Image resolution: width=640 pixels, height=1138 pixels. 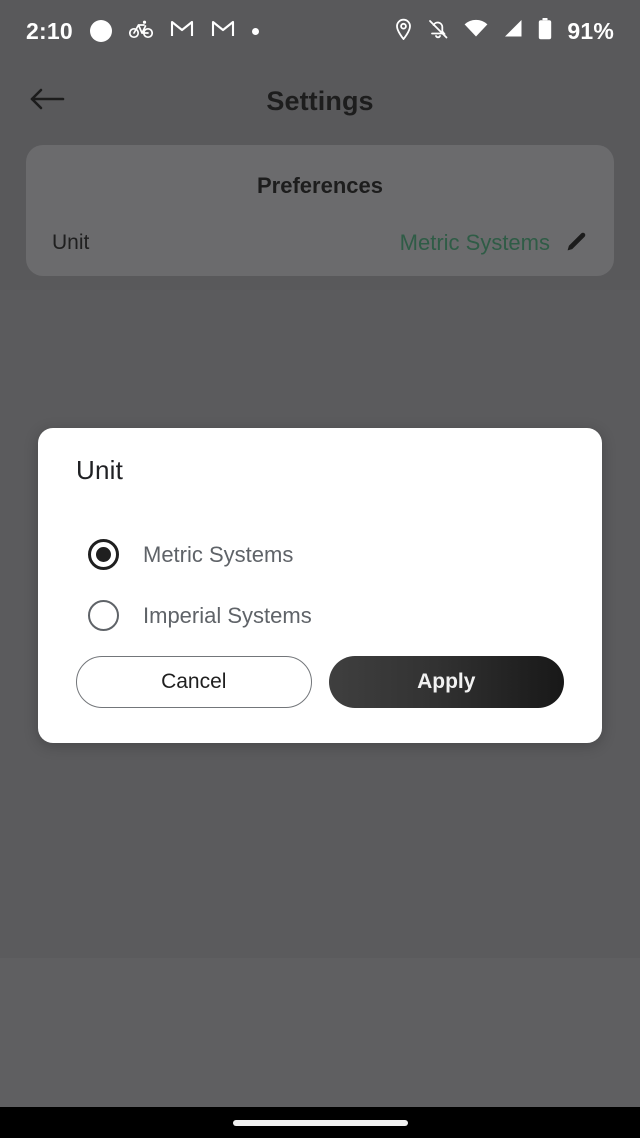 I want to click on status-bar: 2:10 91%, so click(x=320, y=31).